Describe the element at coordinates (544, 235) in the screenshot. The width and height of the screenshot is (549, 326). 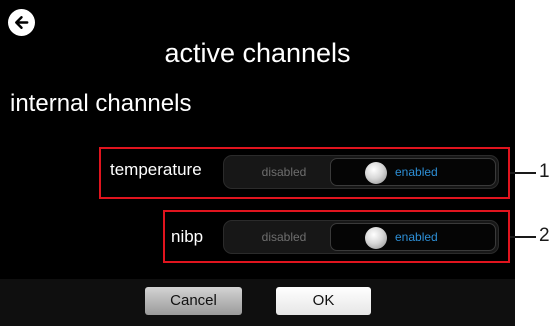
I see `callout-number-2: 2` at that location.